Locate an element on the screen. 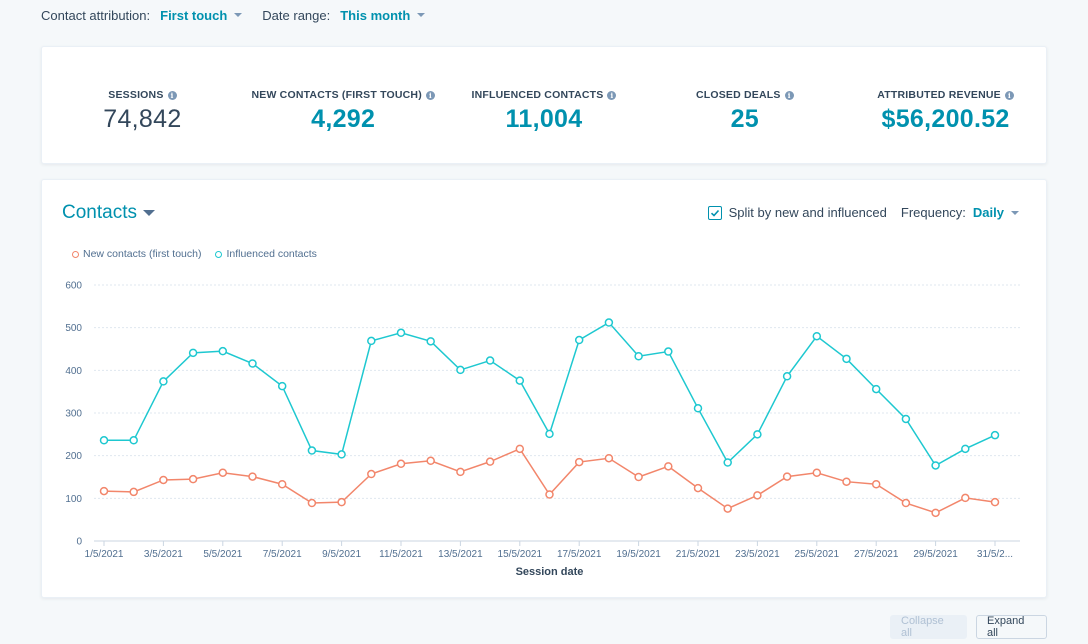 The image size is (1088, 644). x-tick-label: 19/5/2021 is located at coordinates (638, 554).